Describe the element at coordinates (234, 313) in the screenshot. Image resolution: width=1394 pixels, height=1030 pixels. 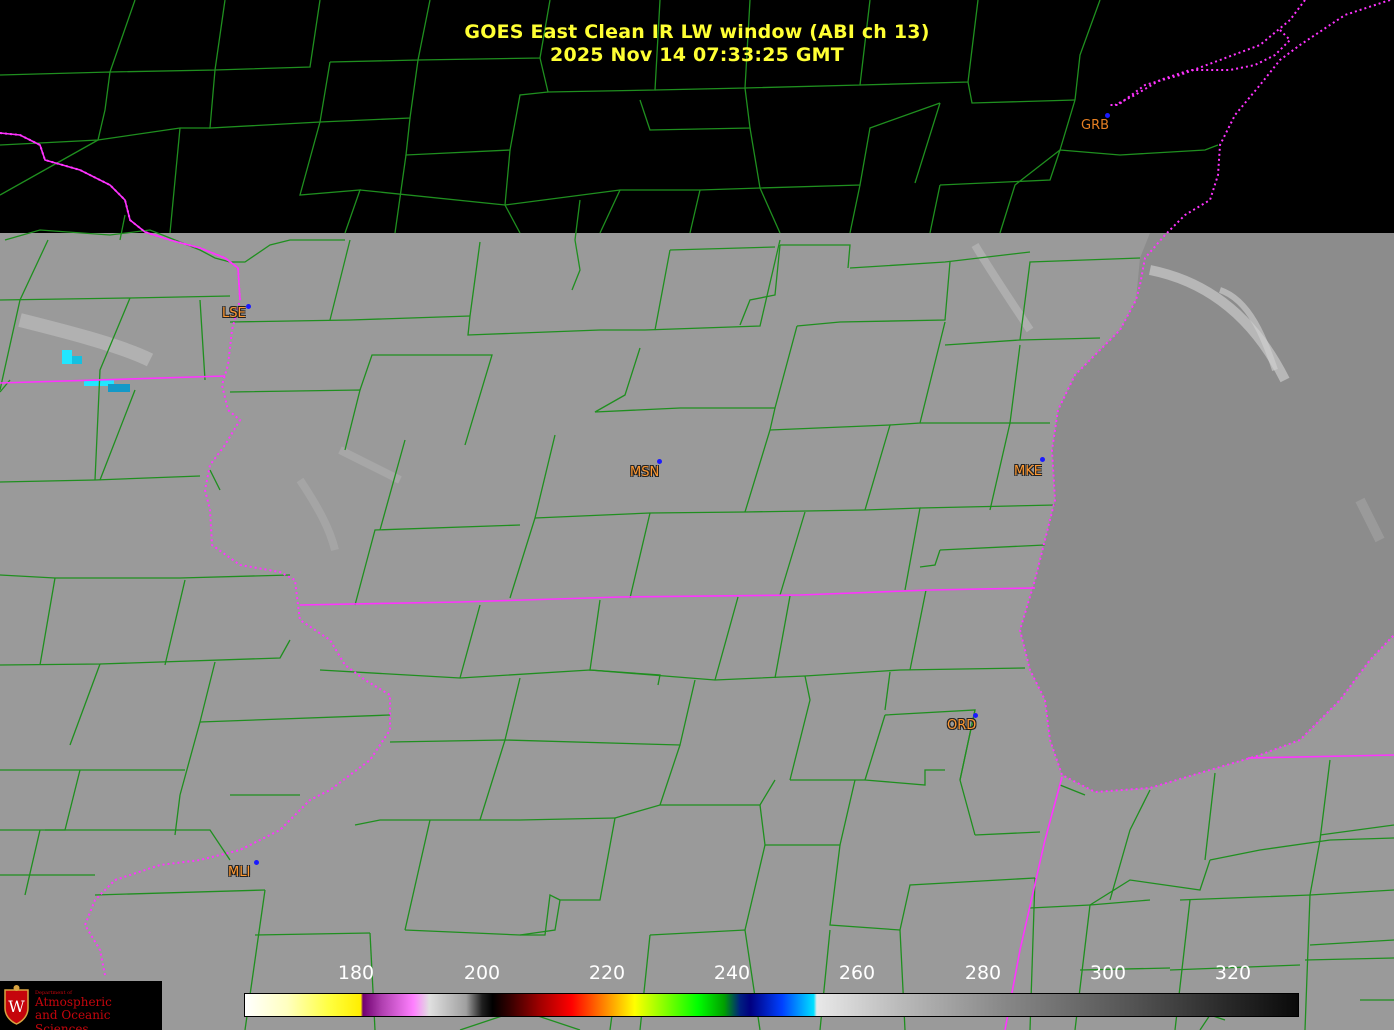
I see `station-label-lse: LSE` at that location.